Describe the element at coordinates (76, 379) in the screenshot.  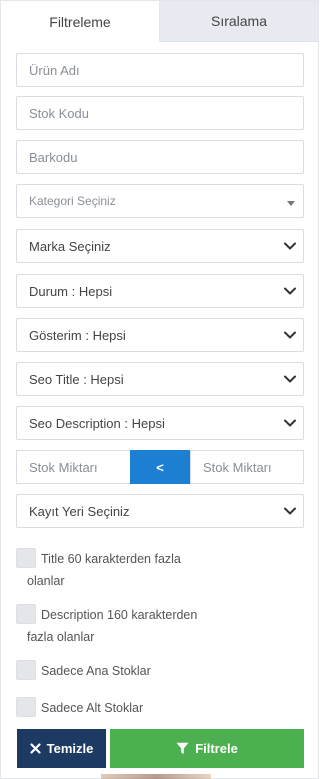
I see `seo-title-select-label: Seo Title : Hepsi` at that location.